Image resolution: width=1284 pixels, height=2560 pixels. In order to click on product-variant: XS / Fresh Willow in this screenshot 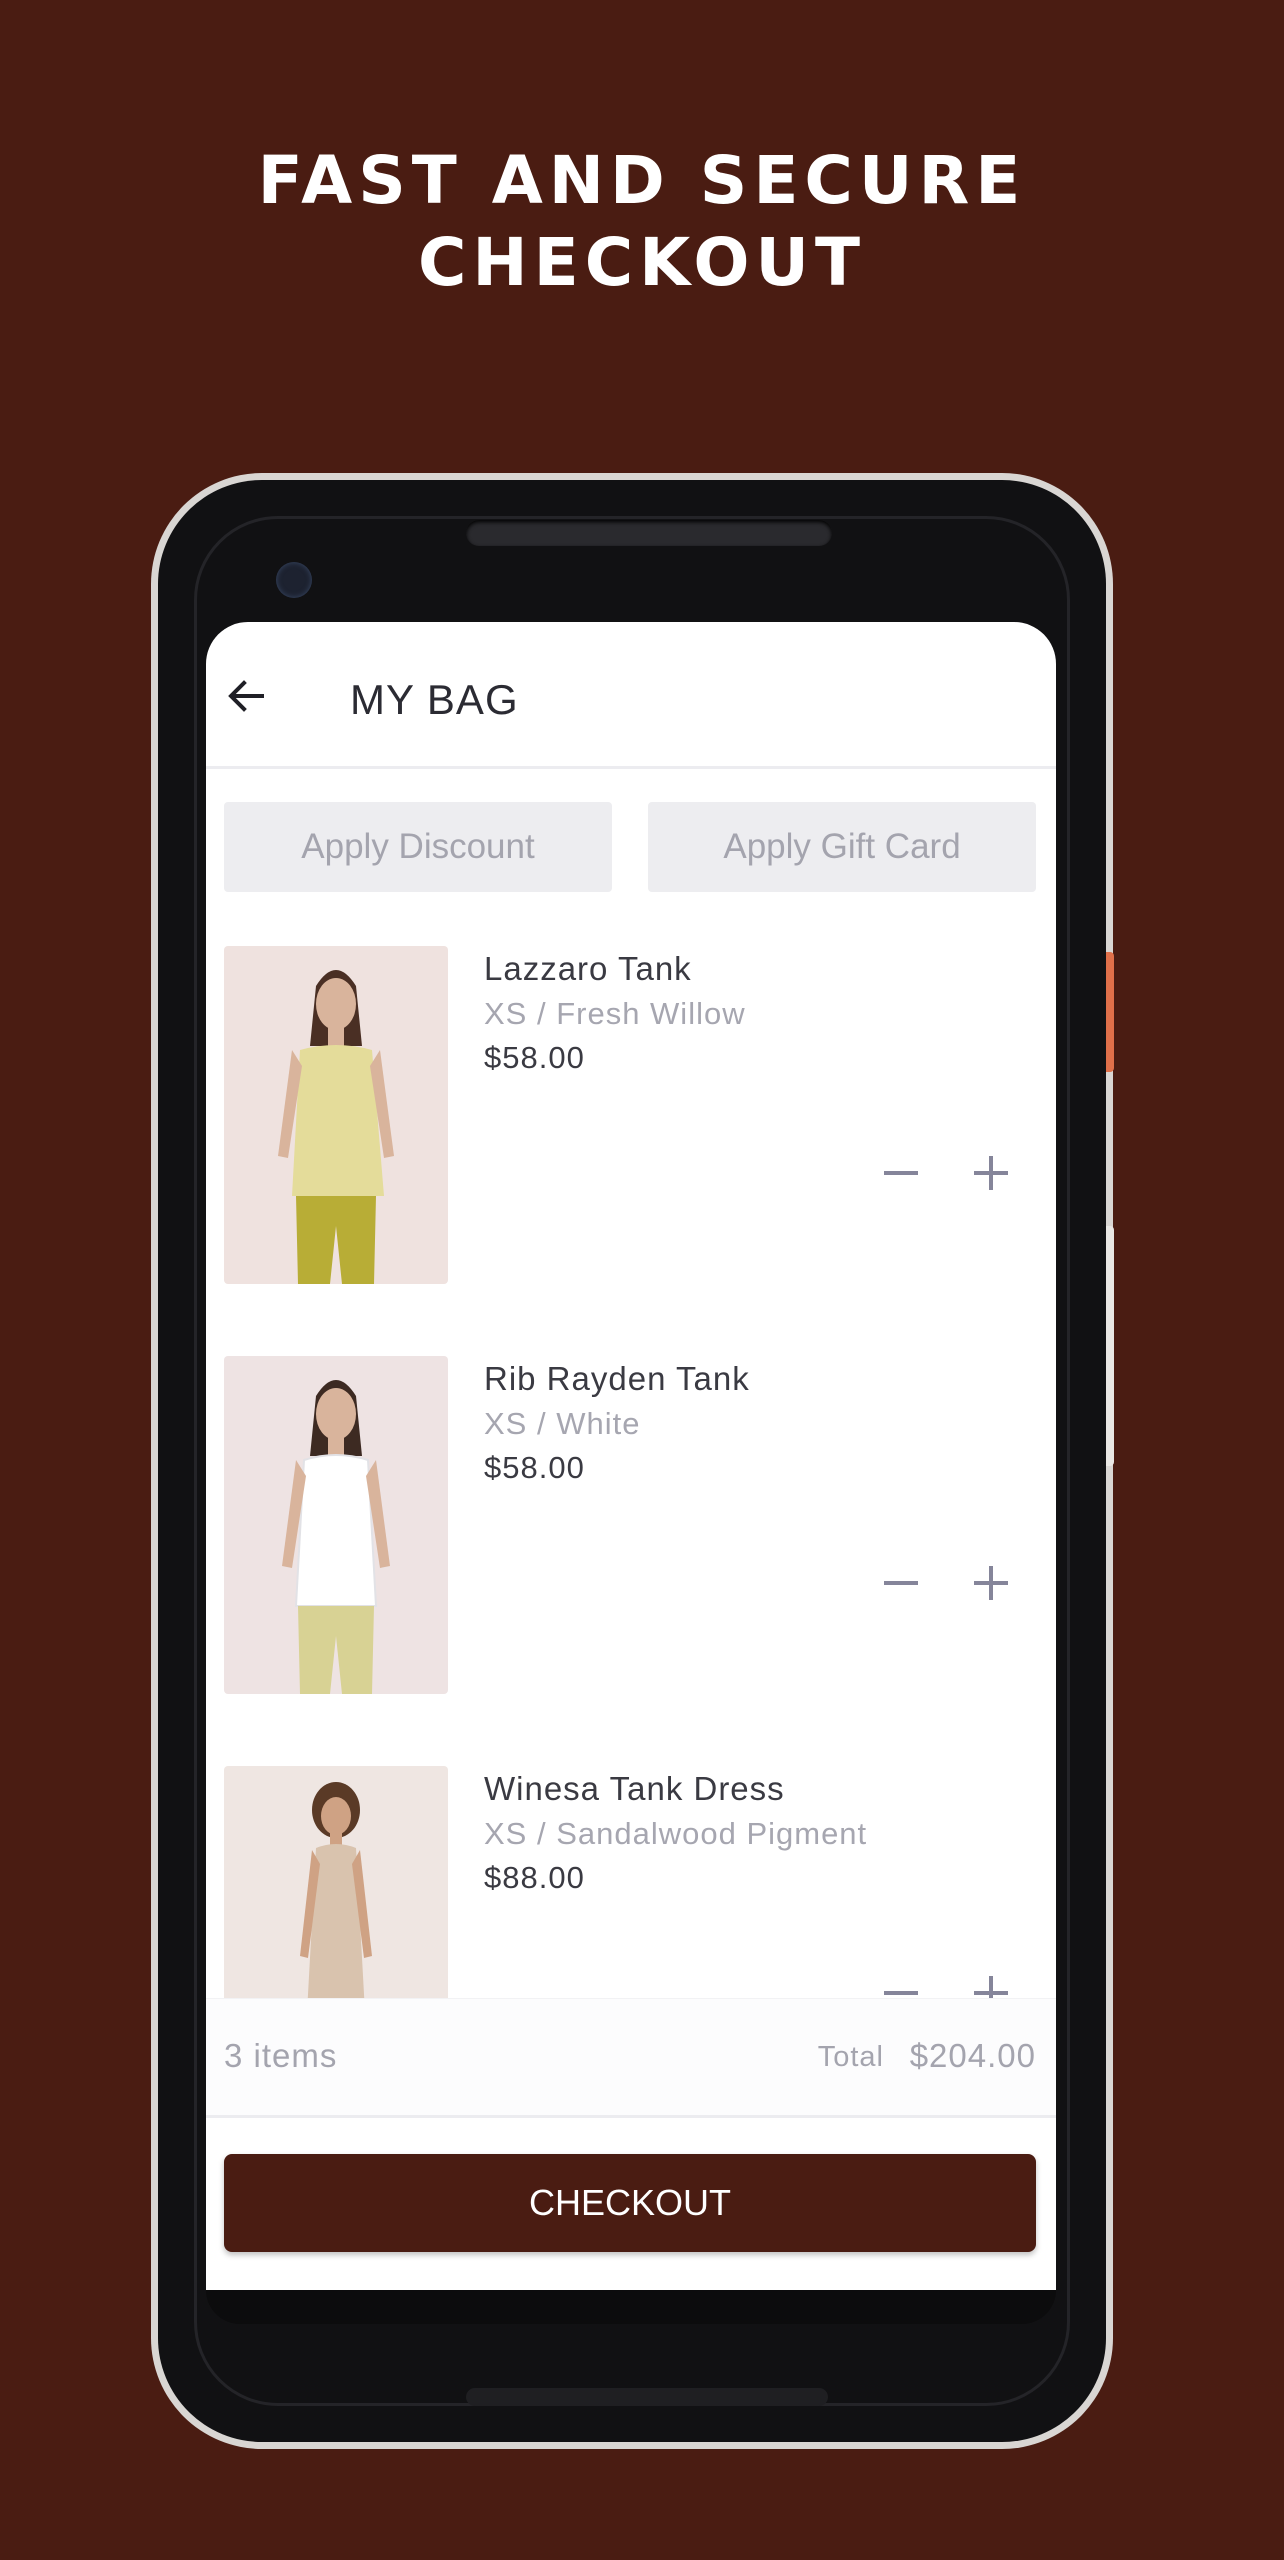, I will do `click(615, 1013)`.